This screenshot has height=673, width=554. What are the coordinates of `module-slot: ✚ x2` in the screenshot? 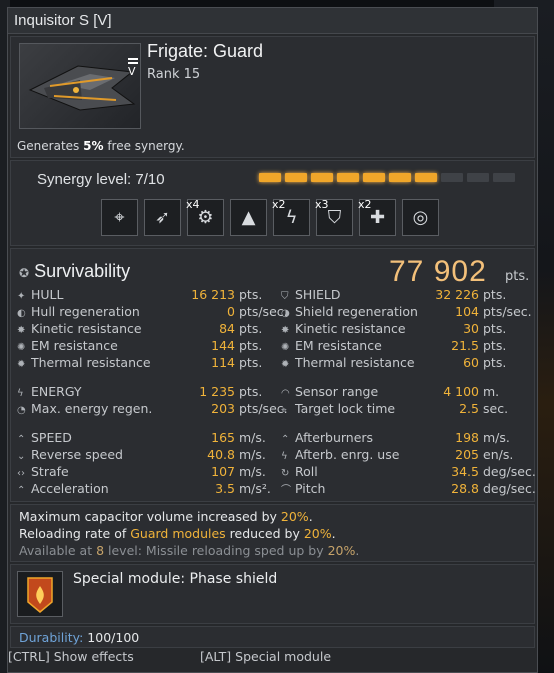 It's located at (377, 217).